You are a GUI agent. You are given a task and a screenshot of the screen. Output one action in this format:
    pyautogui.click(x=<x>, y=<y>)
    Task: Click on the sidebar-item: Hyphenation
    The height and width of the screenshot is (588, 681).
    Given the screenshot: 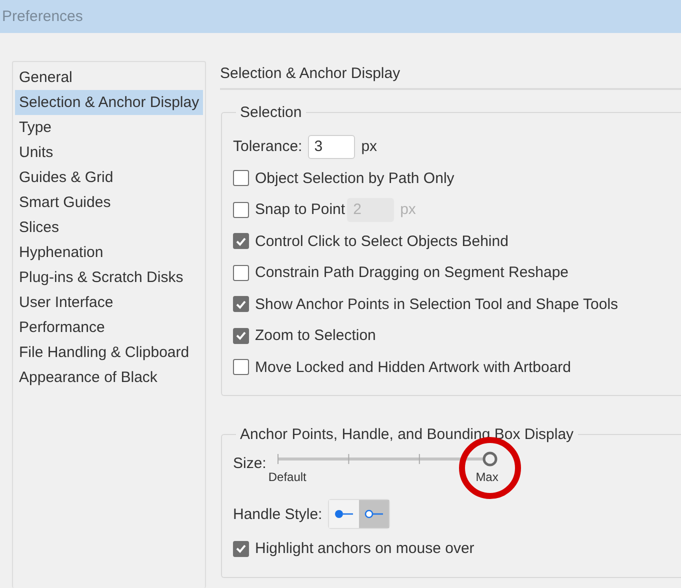 What is the action you would take?
    pyautogui.click(x=109, y=252)
    